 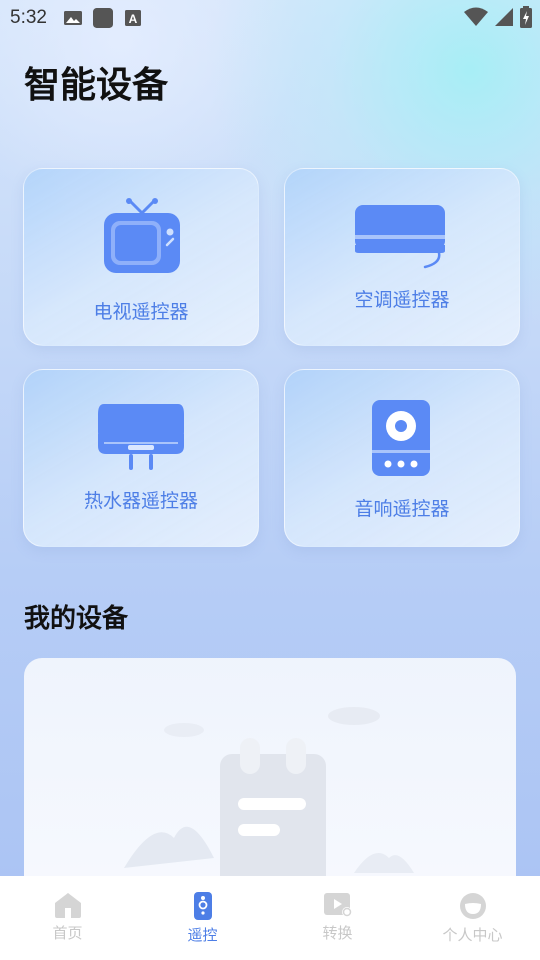 What do you see at coordinates (400, 237) in the screenshot?
I see `air-conditioner-icon` at bounding box center [400, 237].